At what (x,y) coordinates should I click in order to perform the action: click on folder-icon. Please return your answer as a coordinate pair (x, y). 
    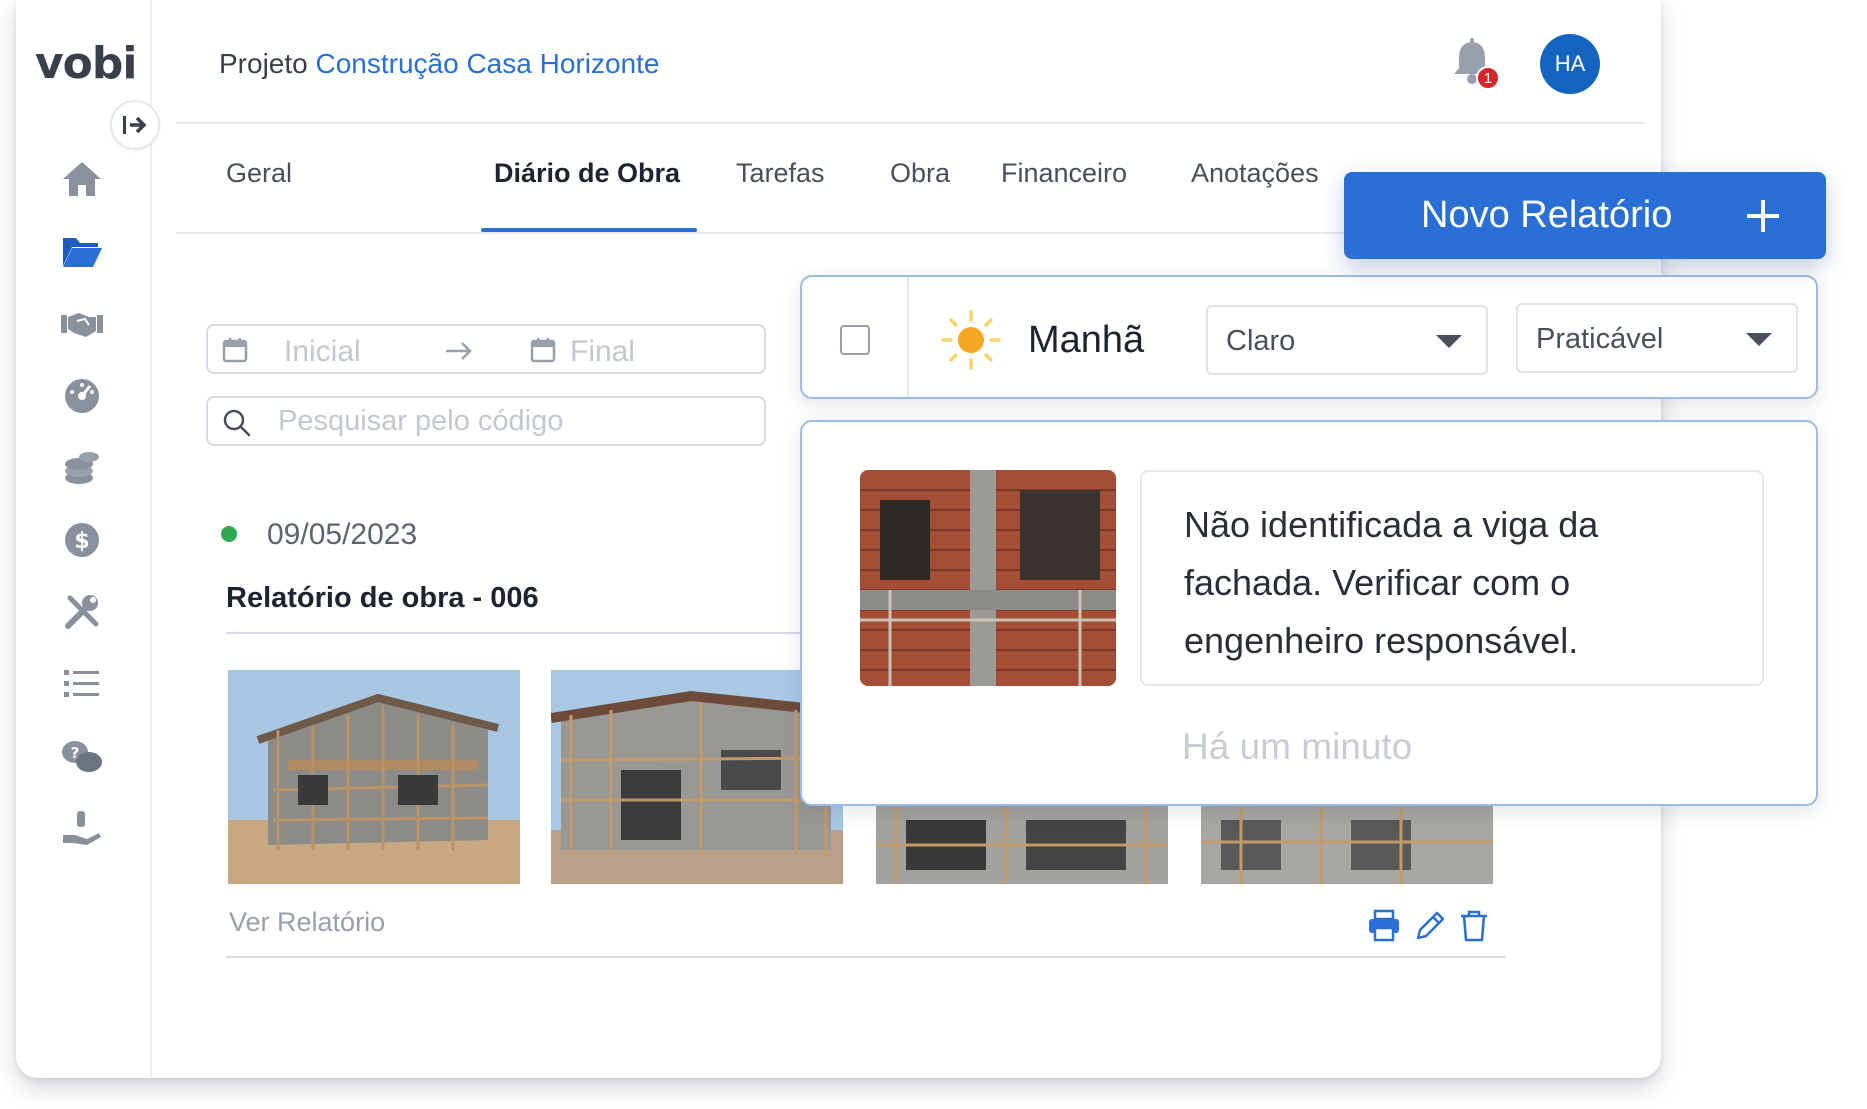
    Looking at the image, I should click on (82, 251).